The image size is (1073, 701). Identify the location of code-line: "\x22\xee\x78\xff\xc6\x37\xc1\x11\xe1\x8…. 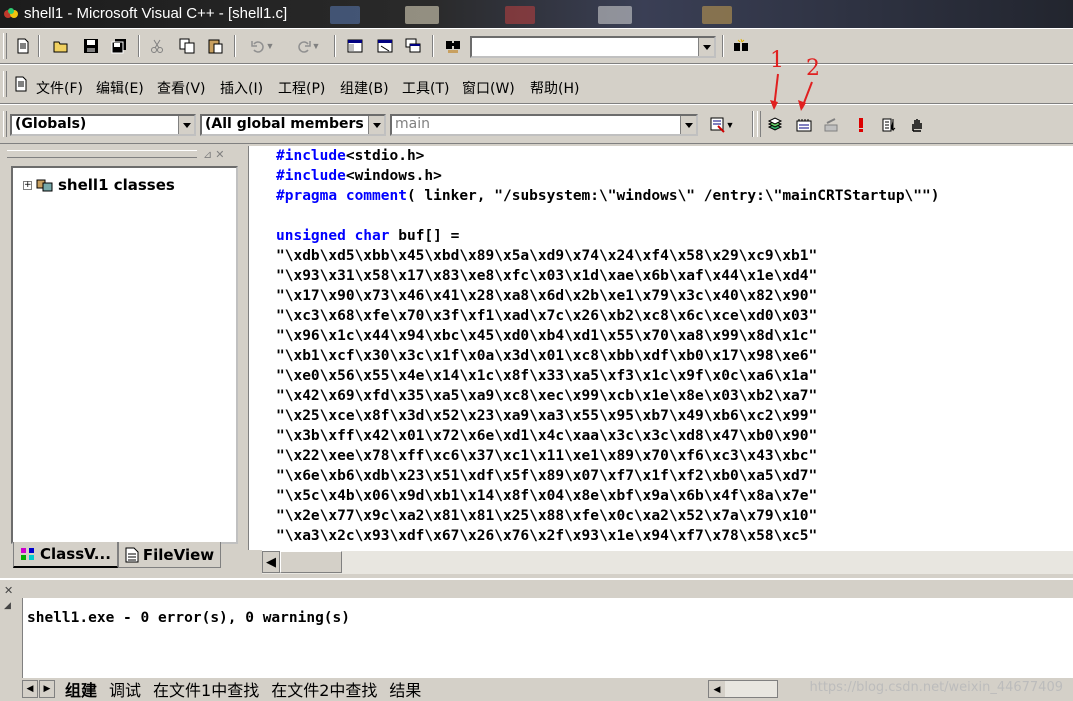
(607, 456).